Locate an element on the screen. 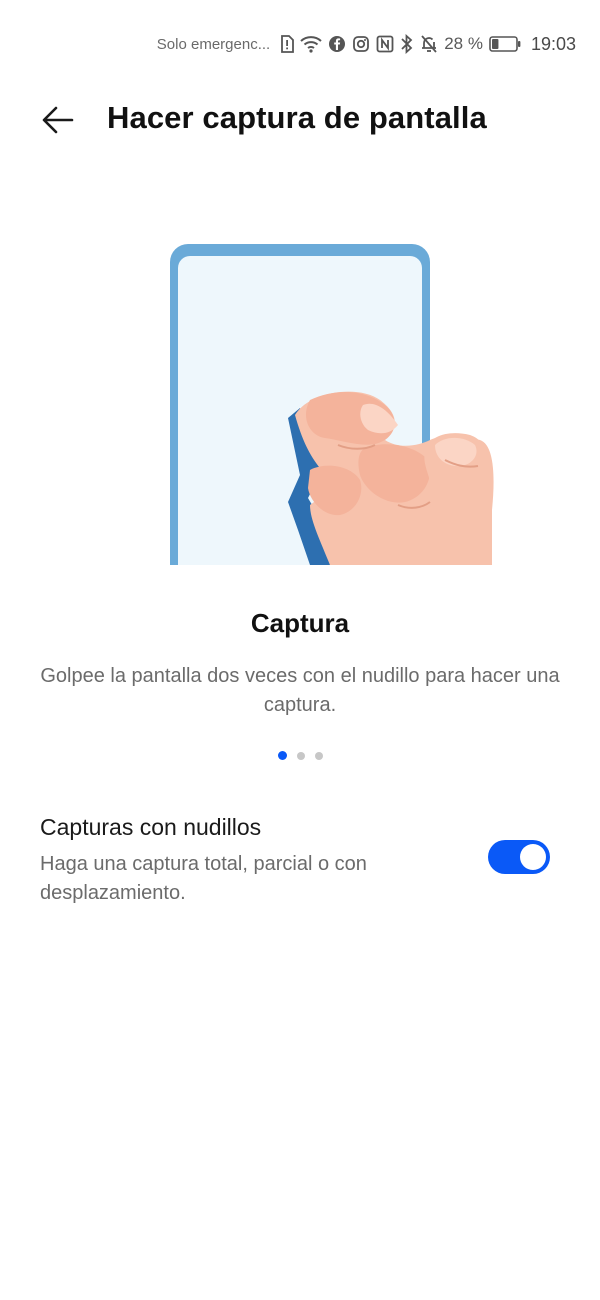 The height and width of the screenshot is (1300, 600). back-button is located at coordinates (58, 120).